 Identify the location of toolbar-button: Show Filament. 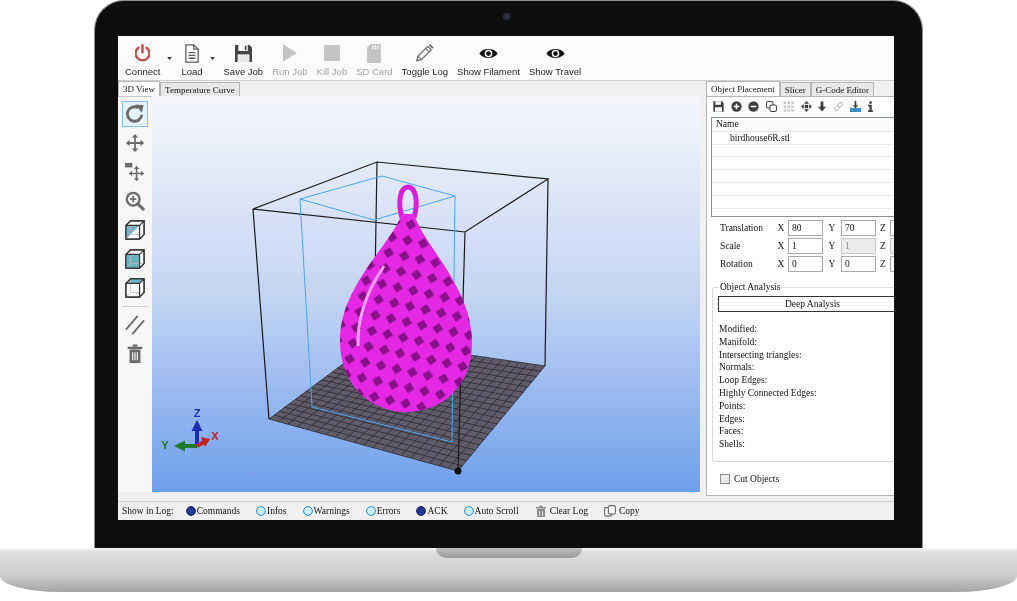
(488, 60).